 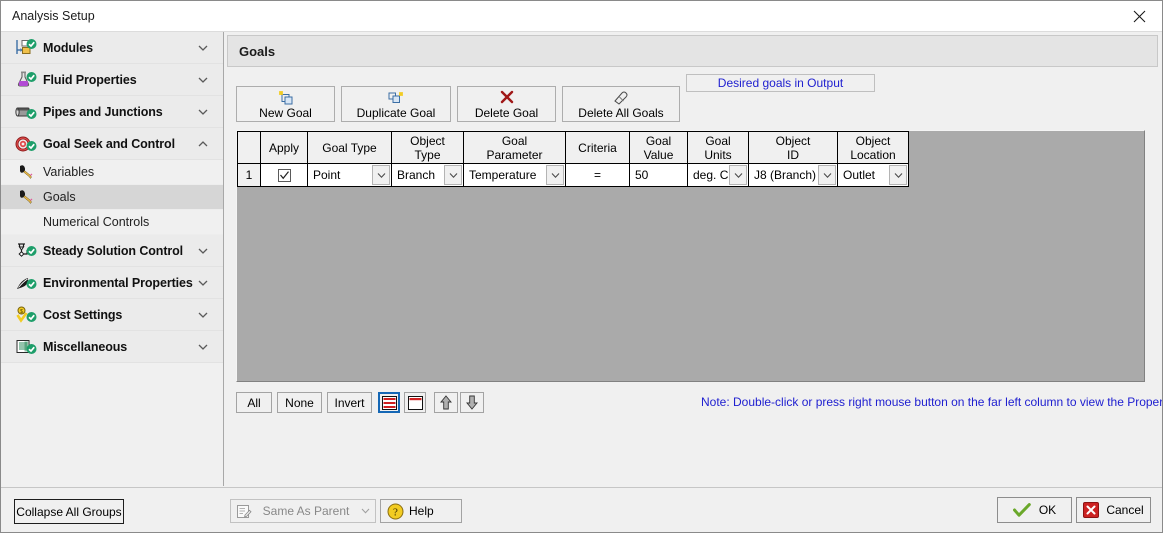 What do you see at coordinates (621, 104) in the screenshot?
I see `delete-all-goals-button: Delete All Goals` at bounding box center [621, 104].